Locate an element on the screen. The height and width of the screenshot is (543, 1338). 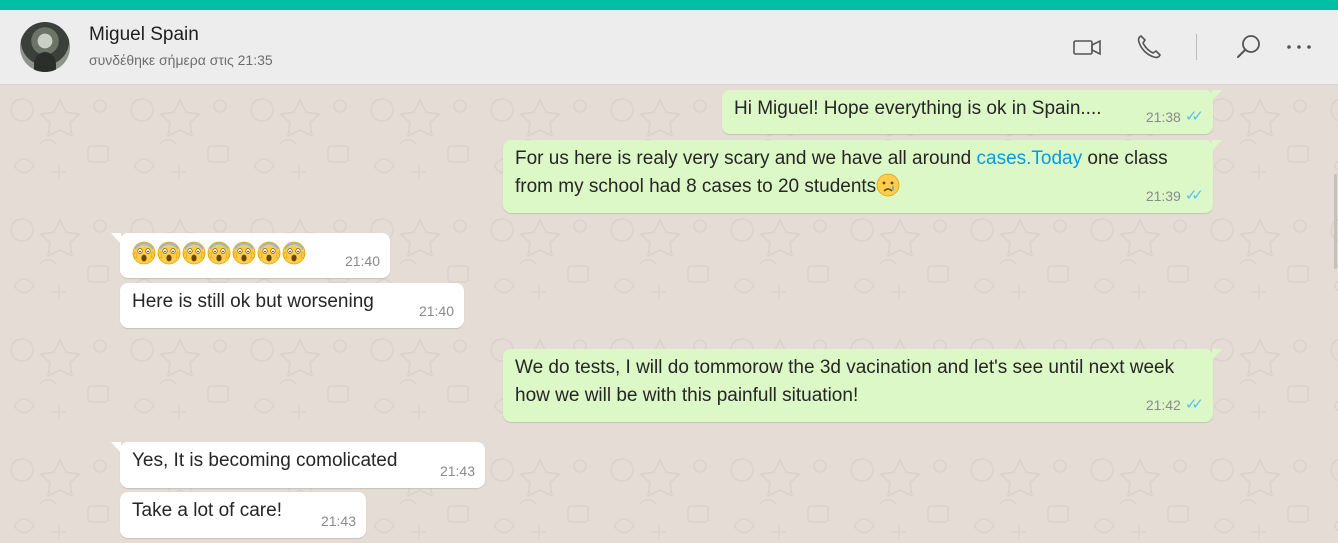
voice-call-icon is located at coordinates (1149, 47).